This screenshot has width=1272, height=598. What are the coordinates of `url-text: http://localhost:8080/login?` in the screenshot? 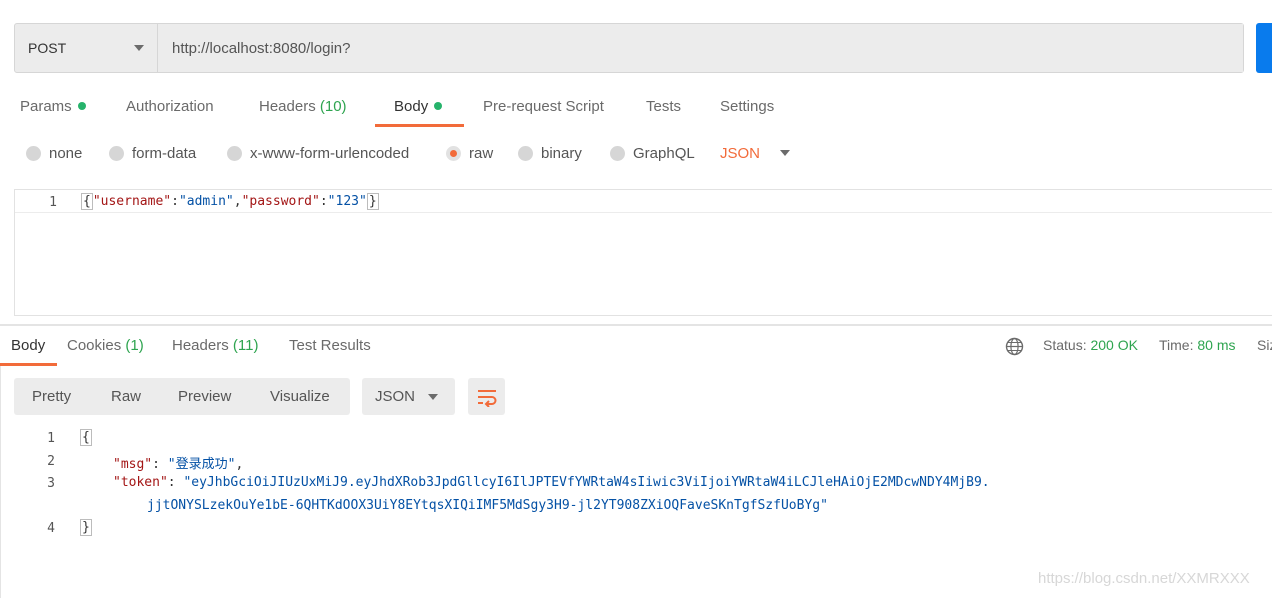 It's located at (261, 48).